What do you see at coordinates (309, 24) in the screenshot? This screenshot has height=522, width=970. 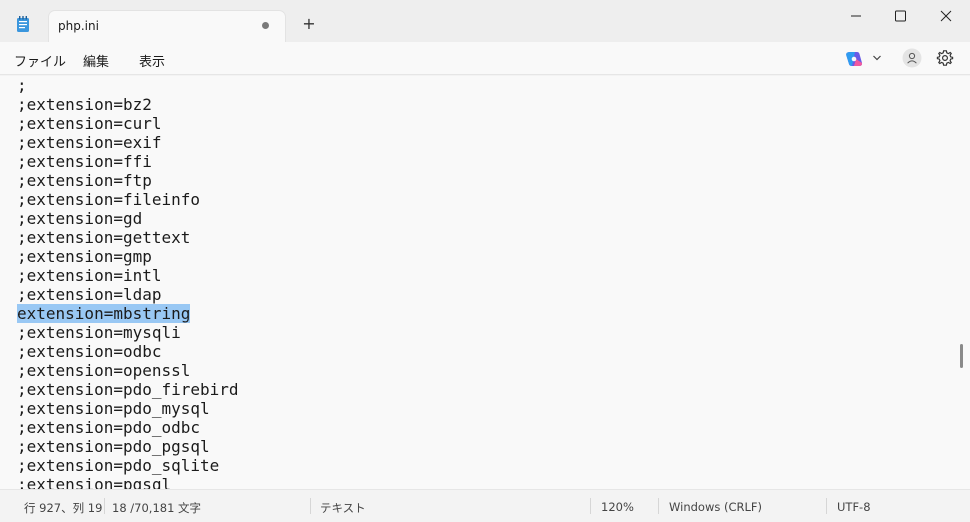 I see `new-tab-button: +` at bounding box center [309, 24].